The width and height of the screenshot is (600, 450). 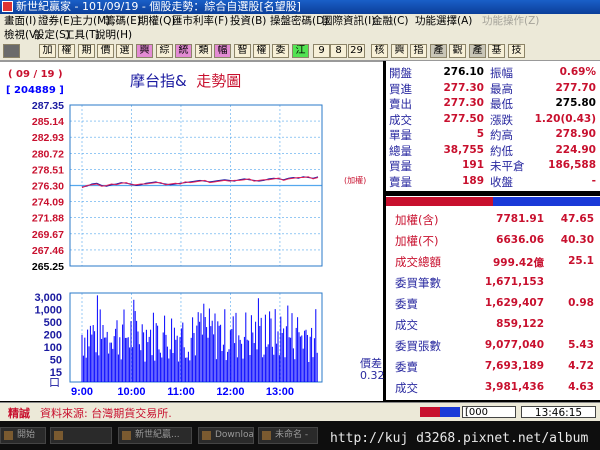 I want to click on volume-tick-label: 1,000, so click(x=48, y=310).